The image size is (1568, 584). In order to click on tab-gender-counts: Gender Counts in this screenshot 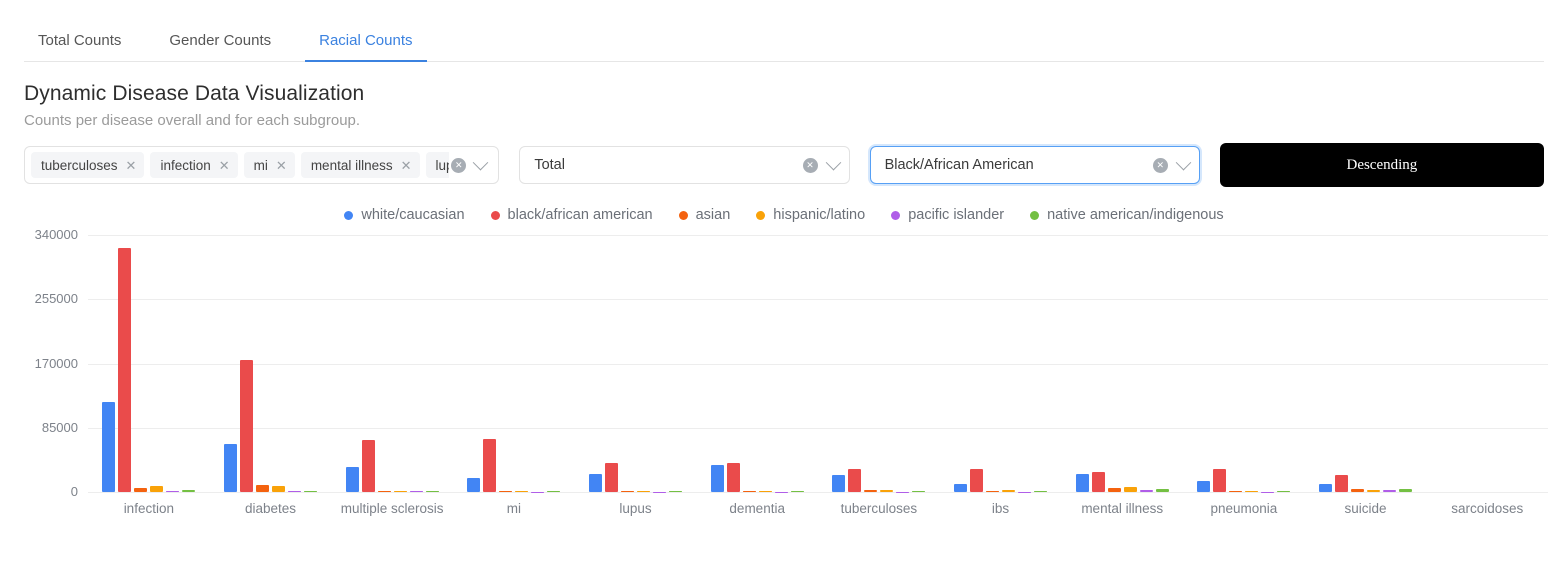, I will do `click(220, 47)`.